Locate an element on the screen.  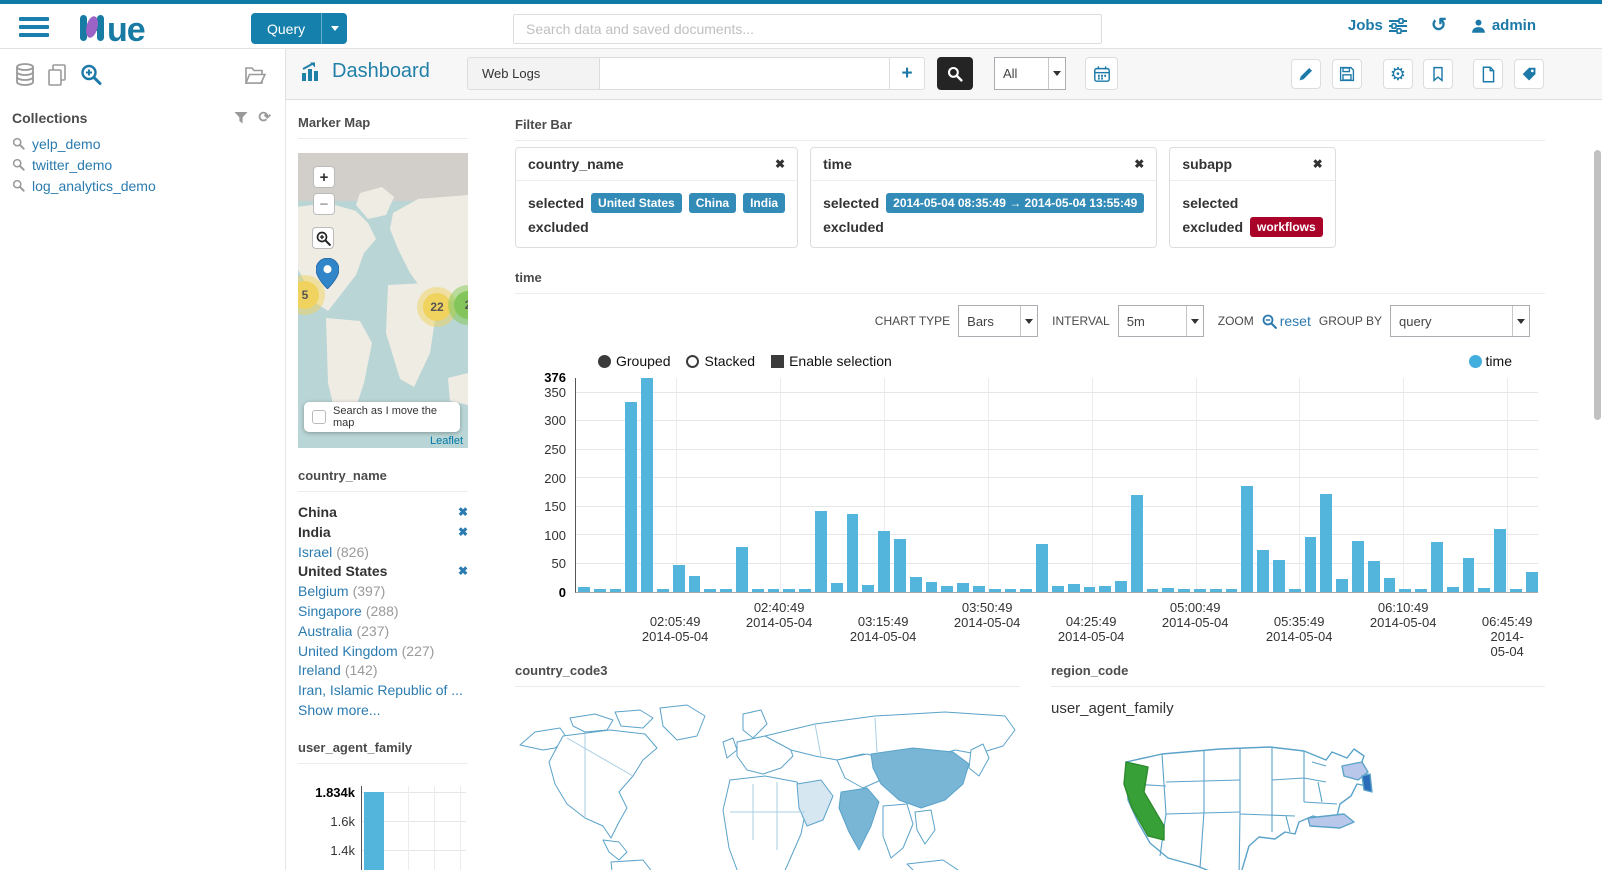
hamburger-menu-icon is located at coordinates (34, 27).